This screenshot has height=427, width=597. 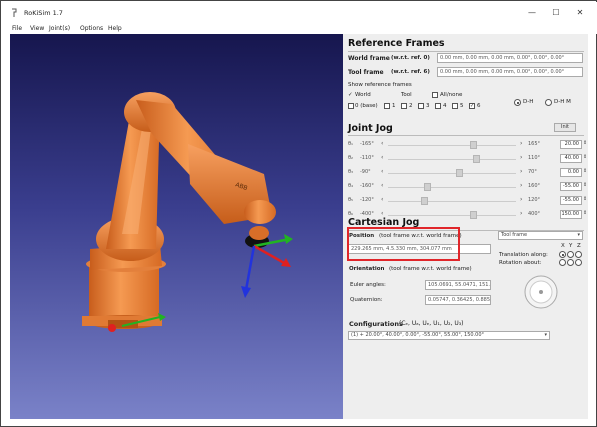 What do you see at coordinates (37, 28) in the screenshot?
I see `menu-view: View` at bounding box center [37, 28].